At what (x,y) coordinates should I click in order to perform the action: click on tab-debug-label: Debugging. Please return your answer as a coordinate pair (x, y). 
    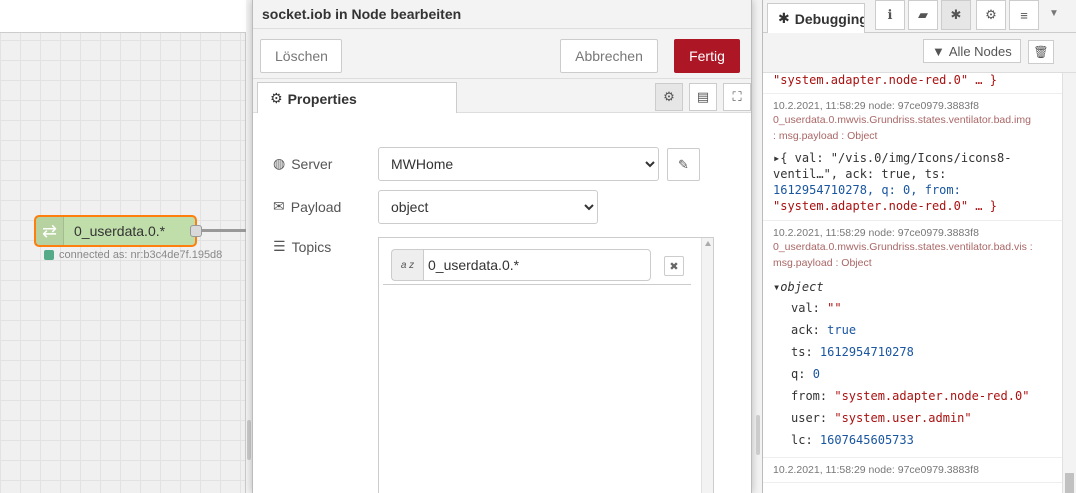
    Looking at the image, I should click on (829, 18).